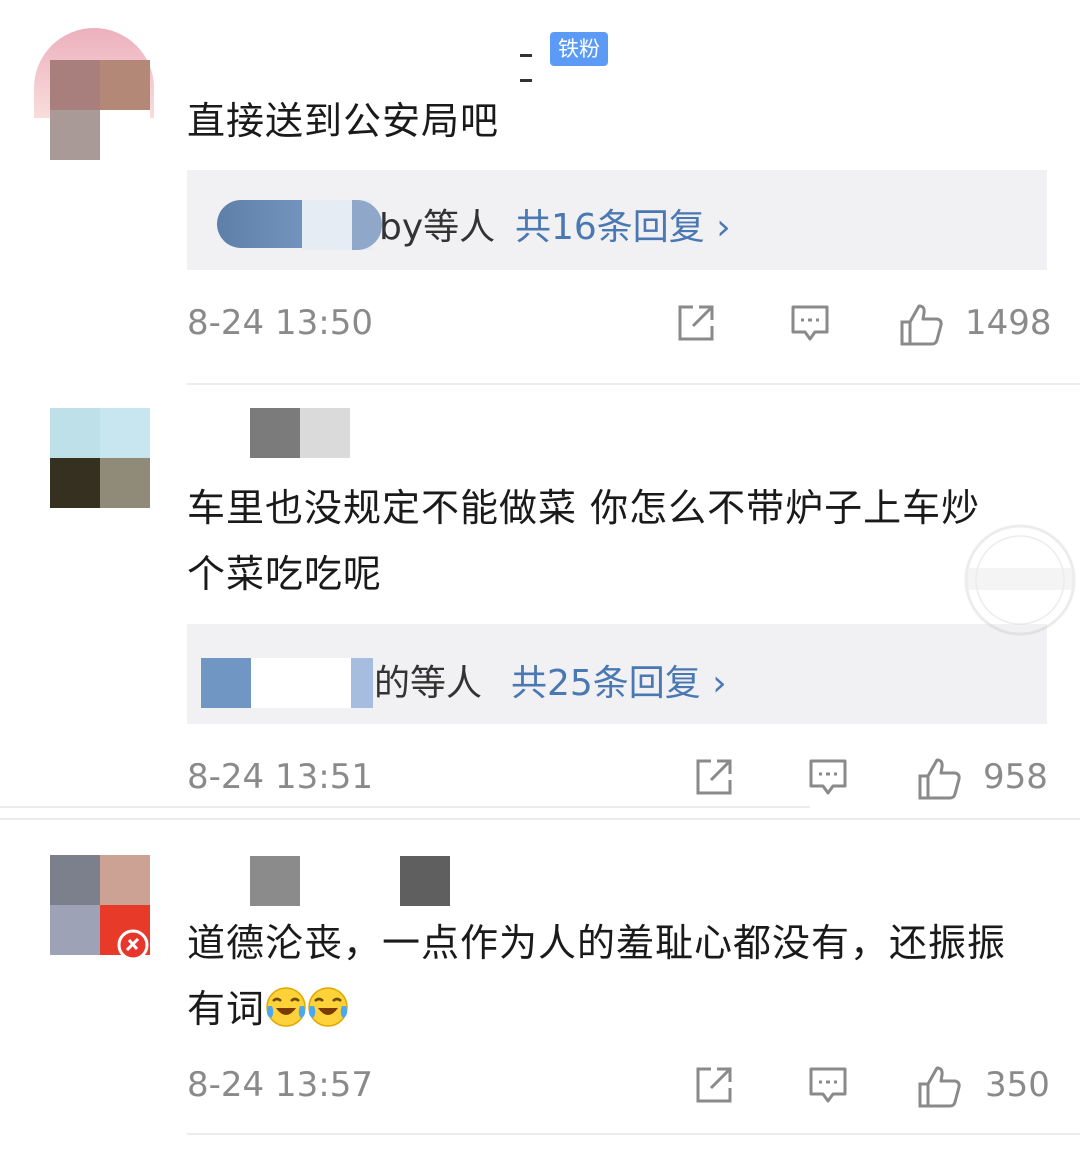 The width and height of the screenshot is (1080, 1155). I want to click on thumbs-up-icon, so click(940, 1087).